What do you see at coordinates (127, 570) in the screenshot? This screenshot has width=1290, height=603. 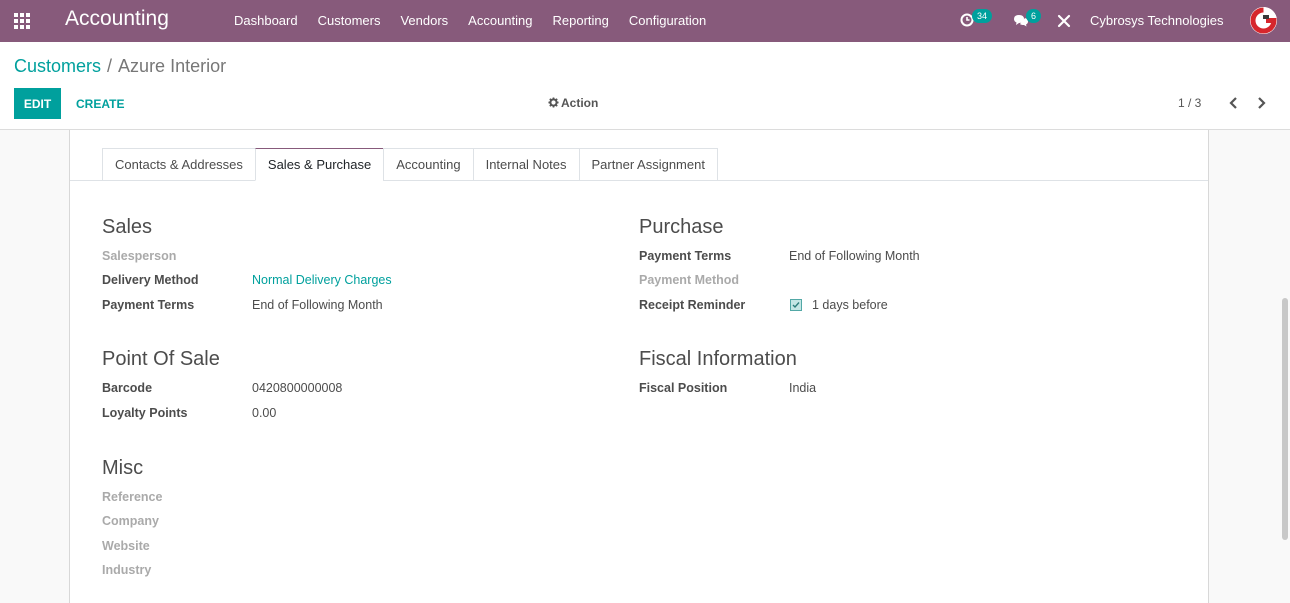 I see `industry-label: Industry` at bounding box center [127, 570].